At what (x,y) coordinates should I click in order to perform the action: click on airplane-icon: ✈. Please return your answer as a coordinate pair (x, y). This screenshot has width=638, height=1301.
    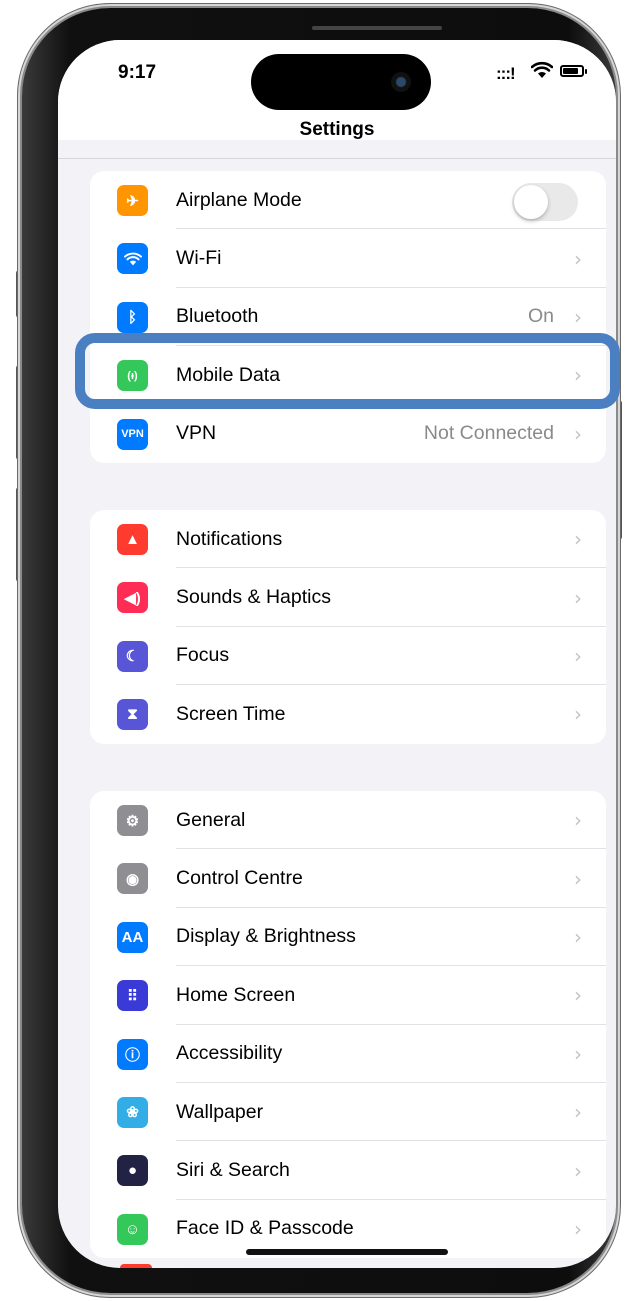
    Looking at the image, I should click on (132, 200).